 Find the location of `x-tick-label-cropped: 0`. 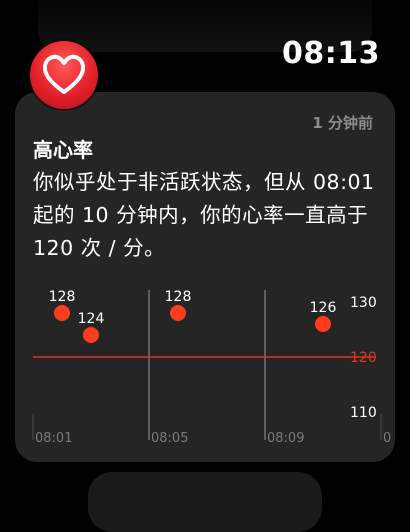

x-tick-label-cropped: 0 is located at coordinates (387, 438).